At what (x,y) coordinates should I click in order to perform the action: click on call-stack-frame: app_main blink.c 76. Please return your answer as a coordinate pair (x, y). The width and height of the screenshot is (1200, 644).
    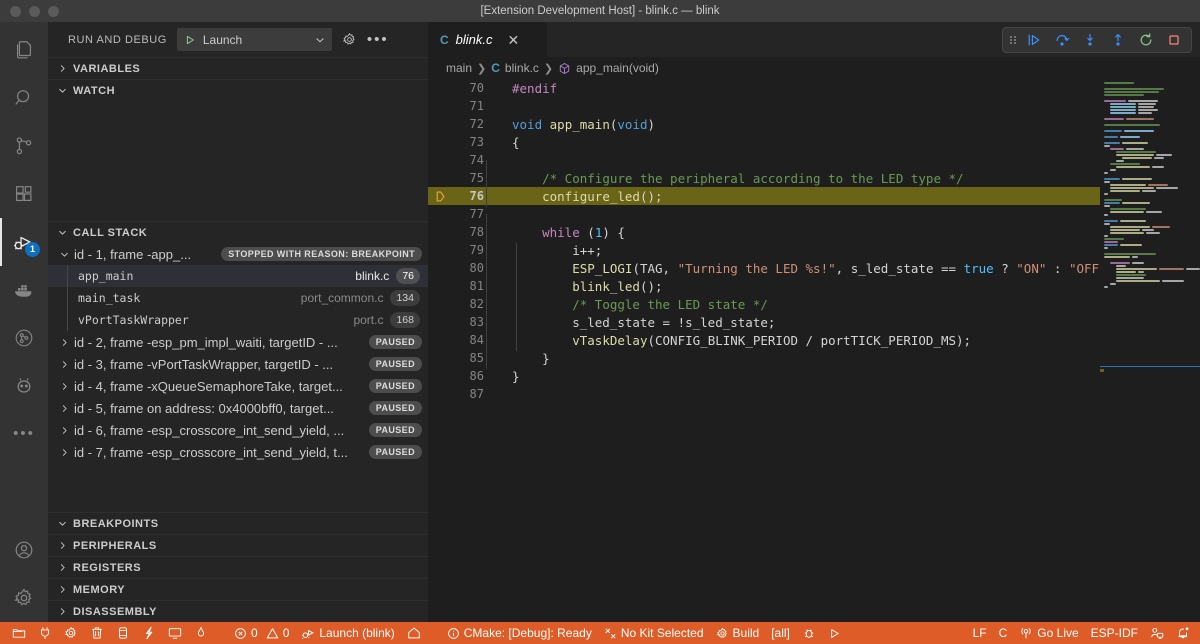
    Looking at the image, I should click on (238, 276).